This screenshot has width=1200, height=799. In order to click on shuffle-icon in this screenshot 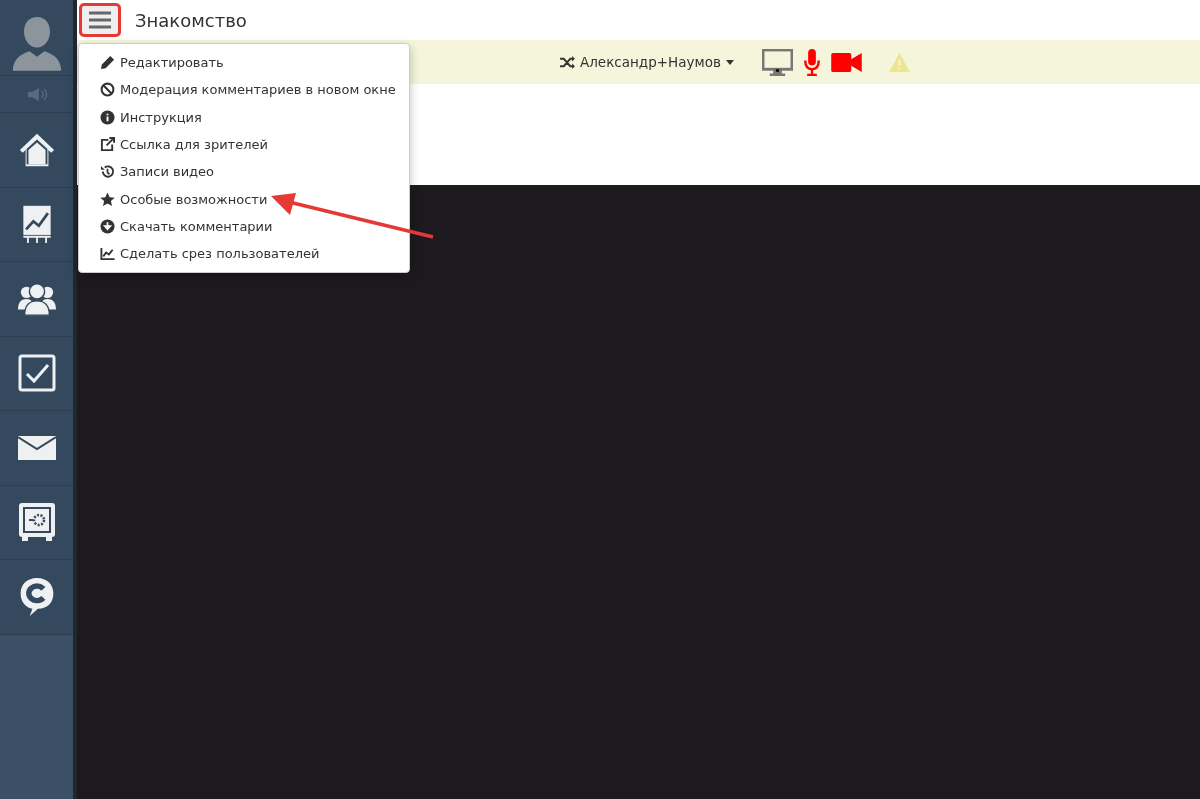, I will do `click(567, 62)`.